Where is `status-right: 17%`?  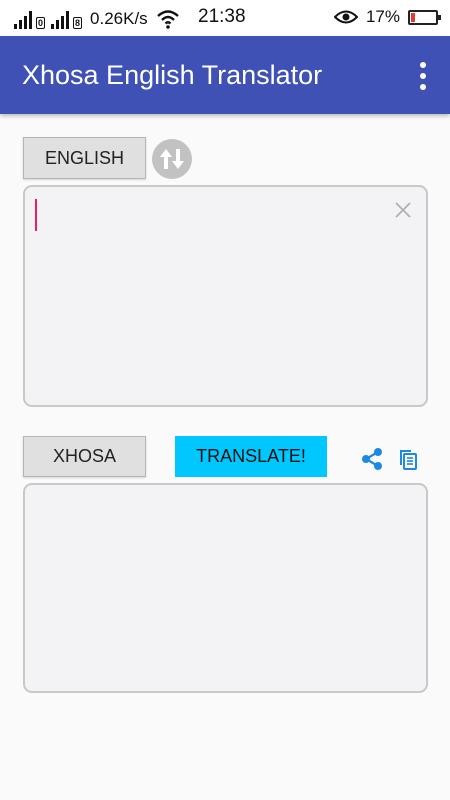 status-right: 17% is located at coordinates (387, 17).